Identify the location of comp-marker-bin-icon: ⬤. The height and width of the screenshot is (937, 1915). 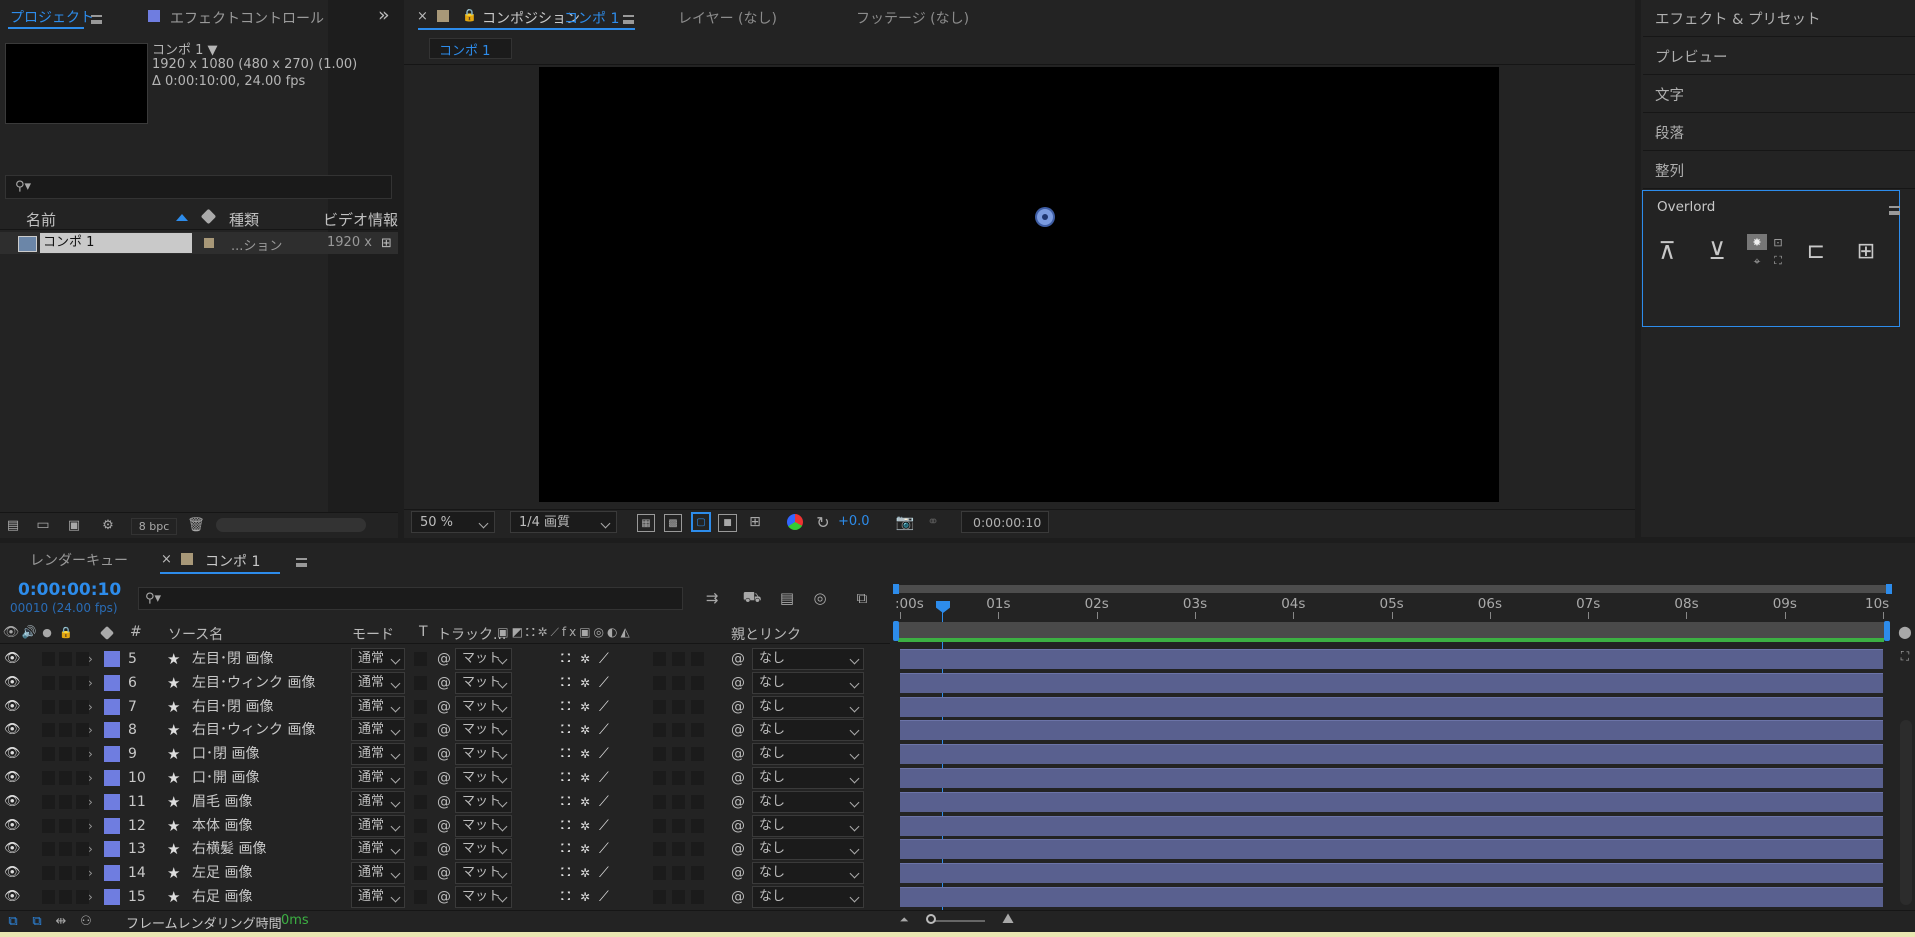
(1905, 632).